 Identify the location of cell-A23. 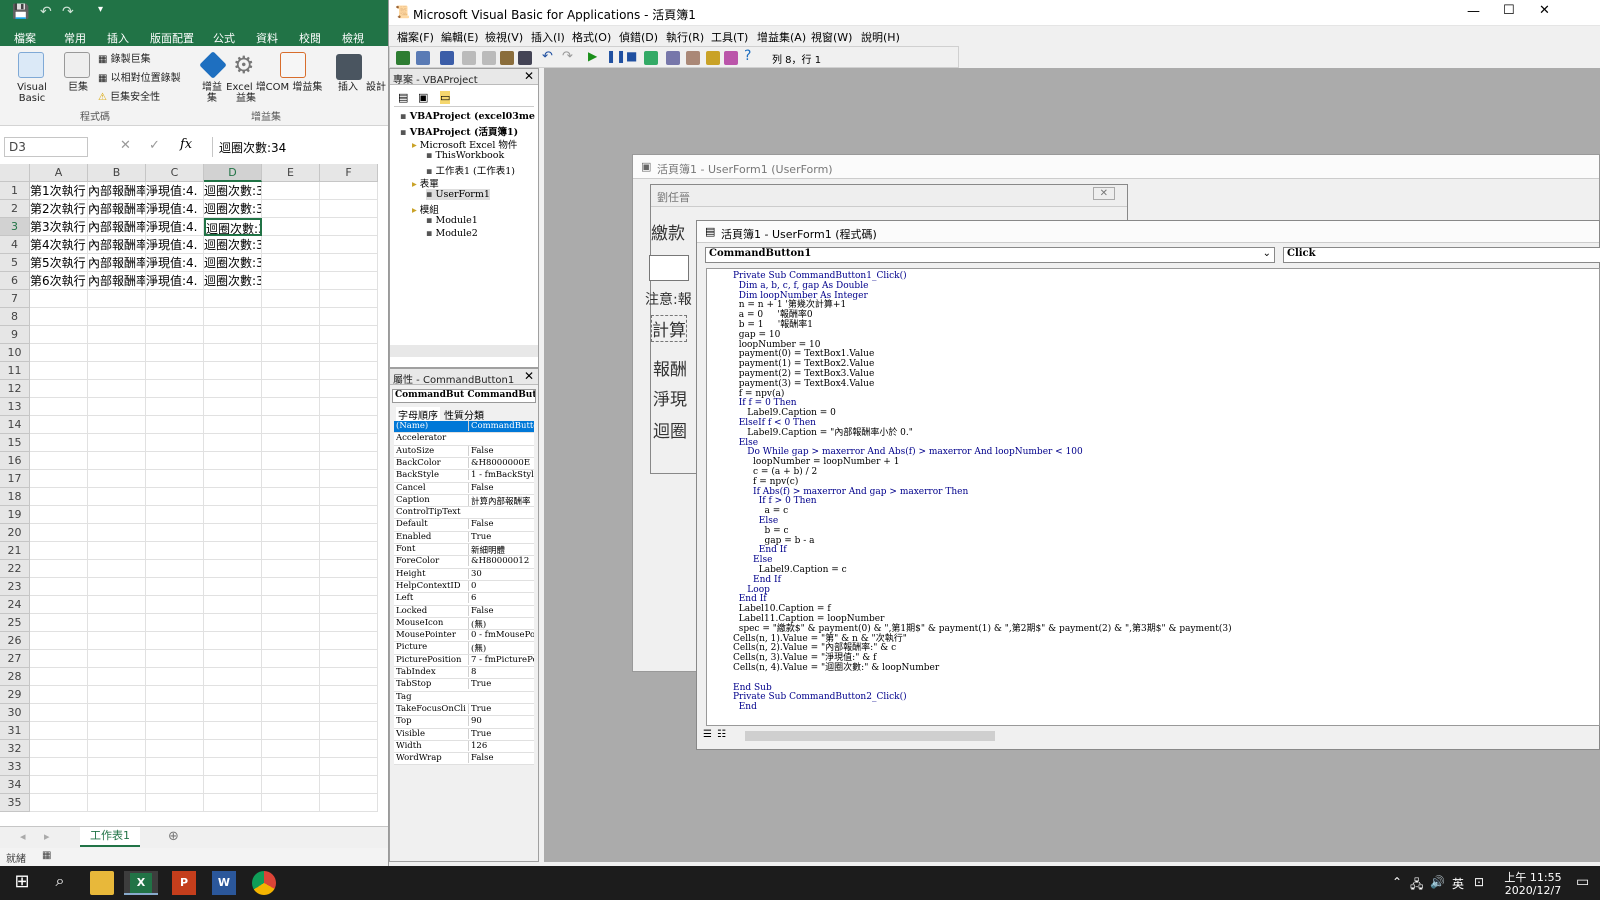
(59, 587).